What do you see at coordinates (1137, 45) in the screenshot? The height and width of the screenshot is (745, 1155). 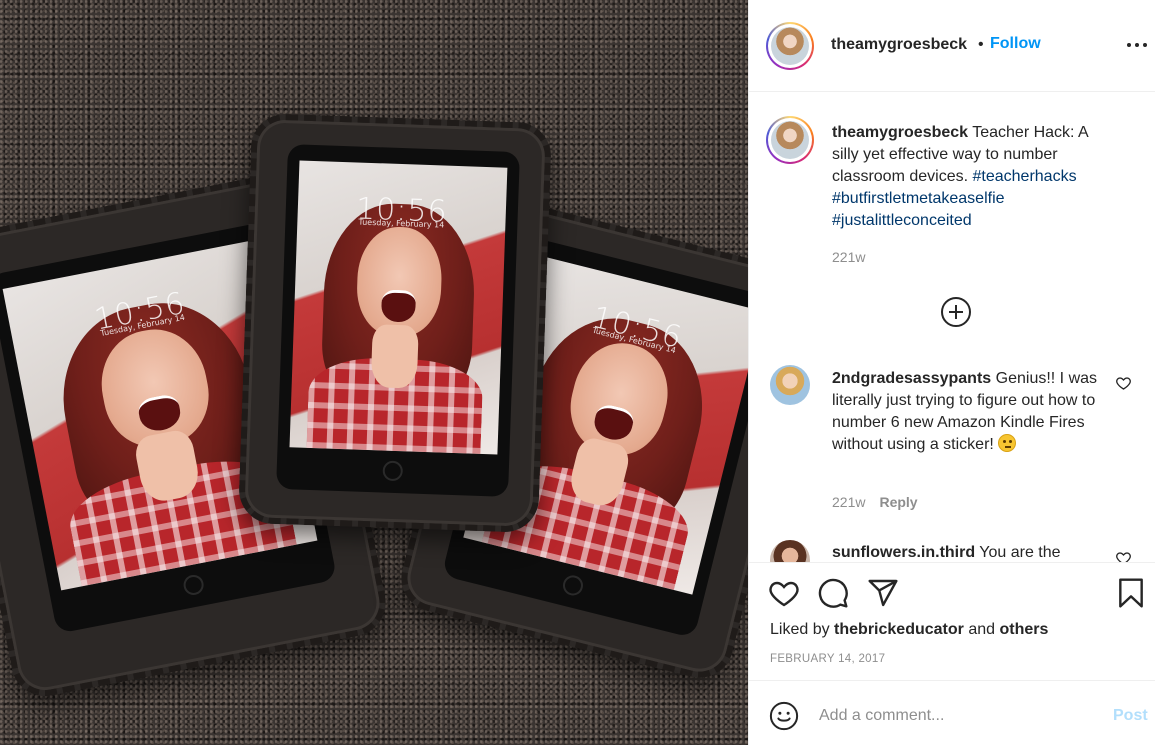 I see `more-options-icon` at bounding box center [1137, 45].